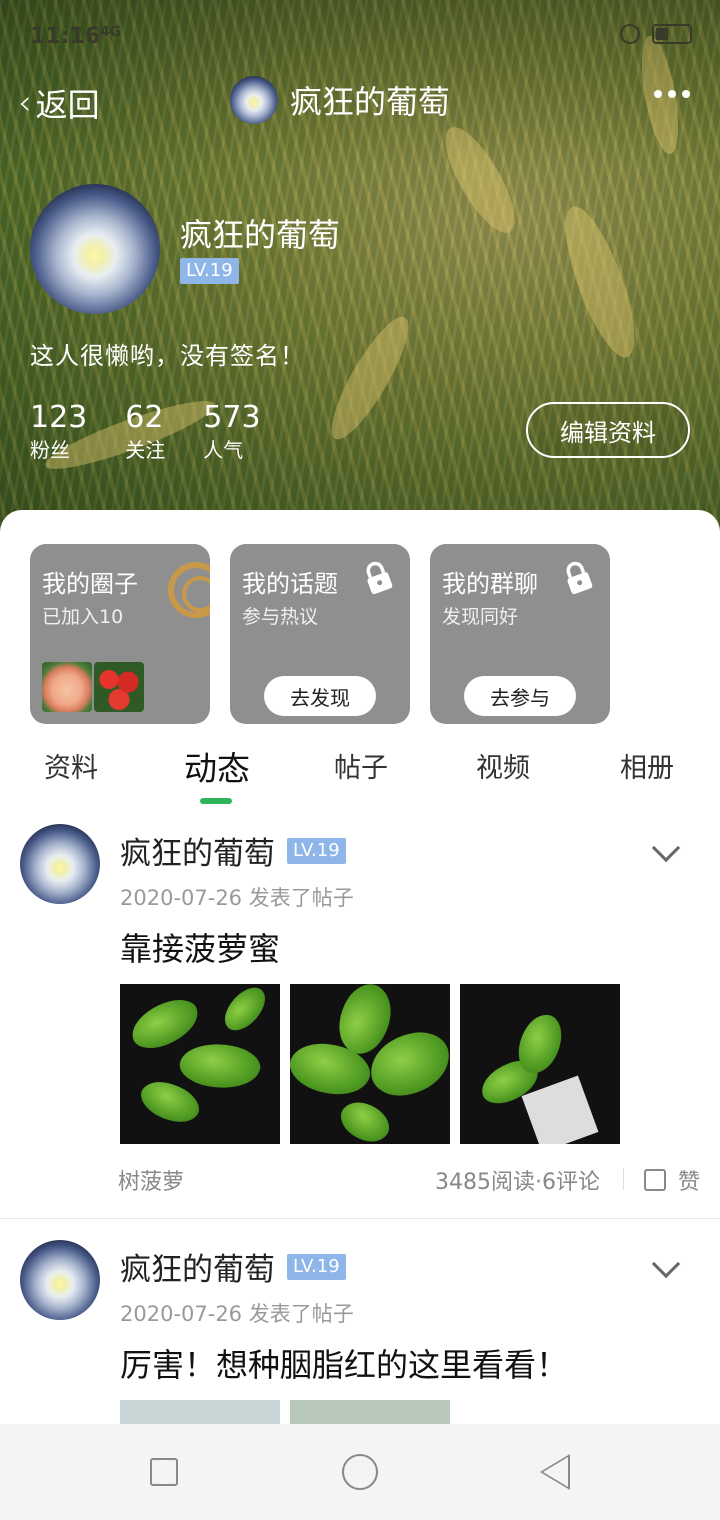 This screenshot has height=1520, width=720. I want to click on divider, so click(623, 1179).